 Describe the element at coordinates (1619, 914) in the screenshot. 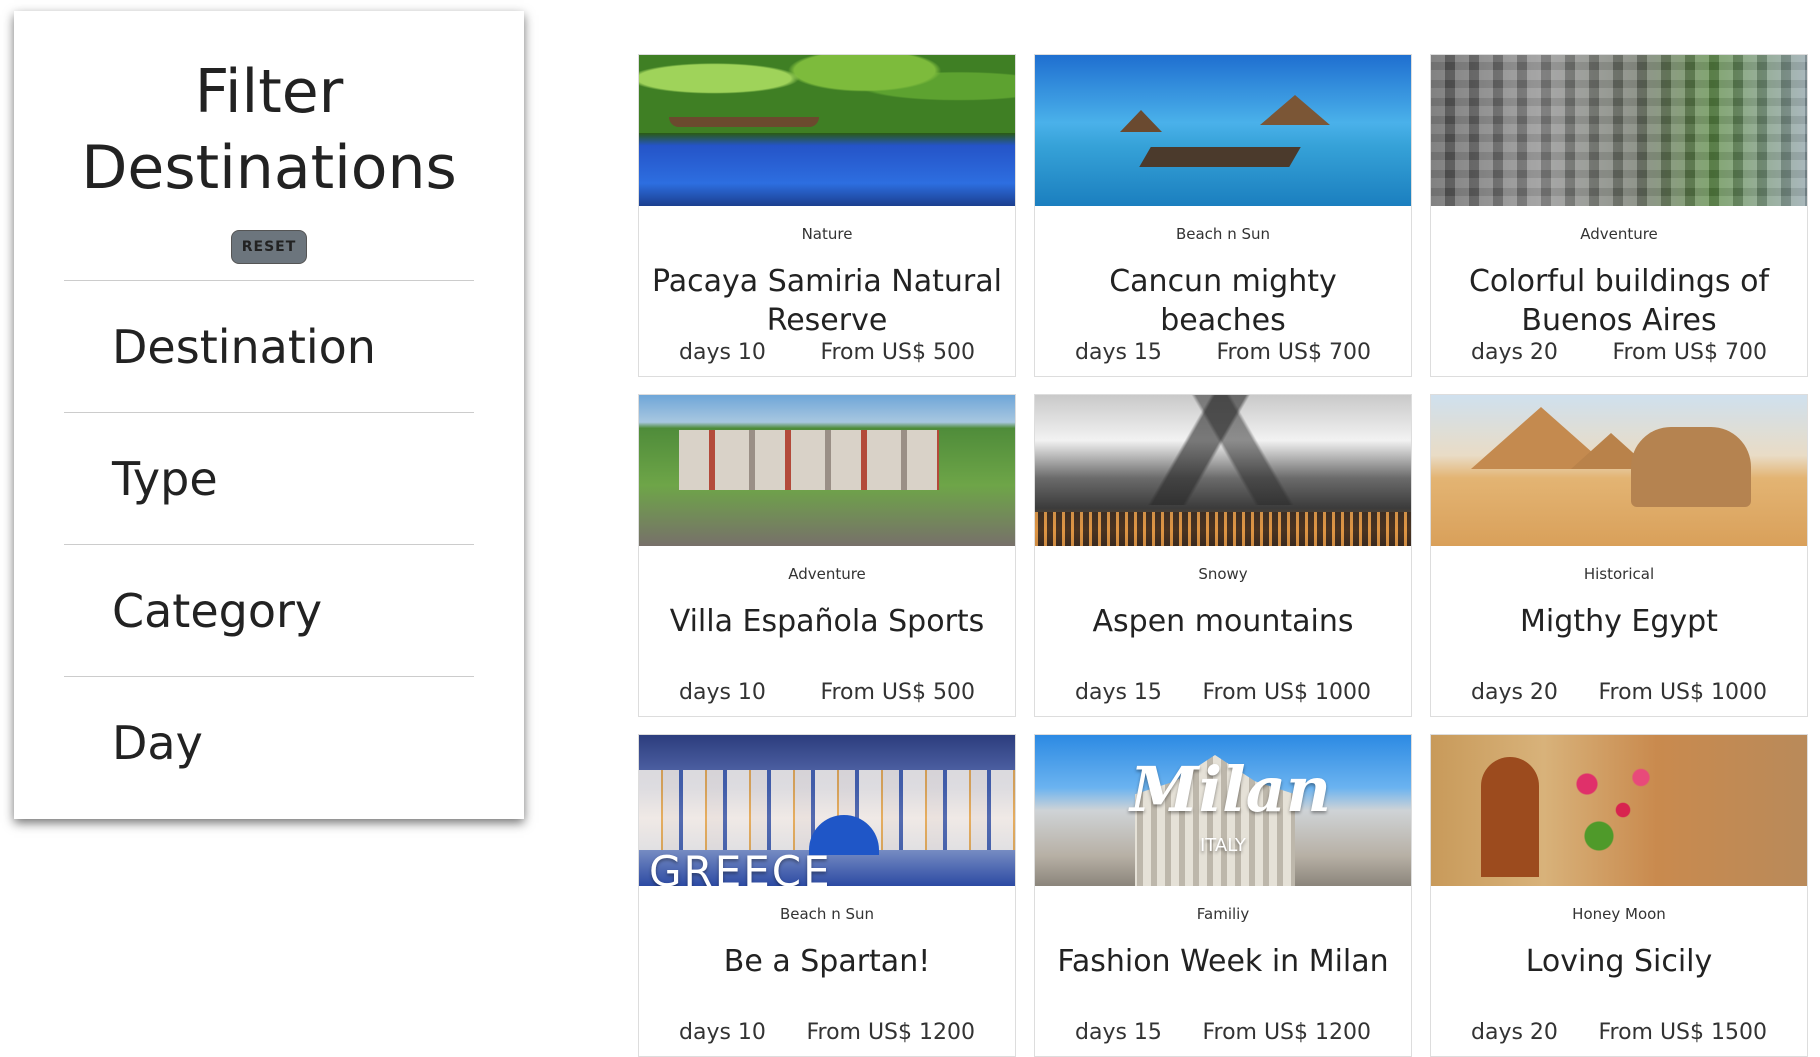

I see `card-type: Honey Moon` at that location.